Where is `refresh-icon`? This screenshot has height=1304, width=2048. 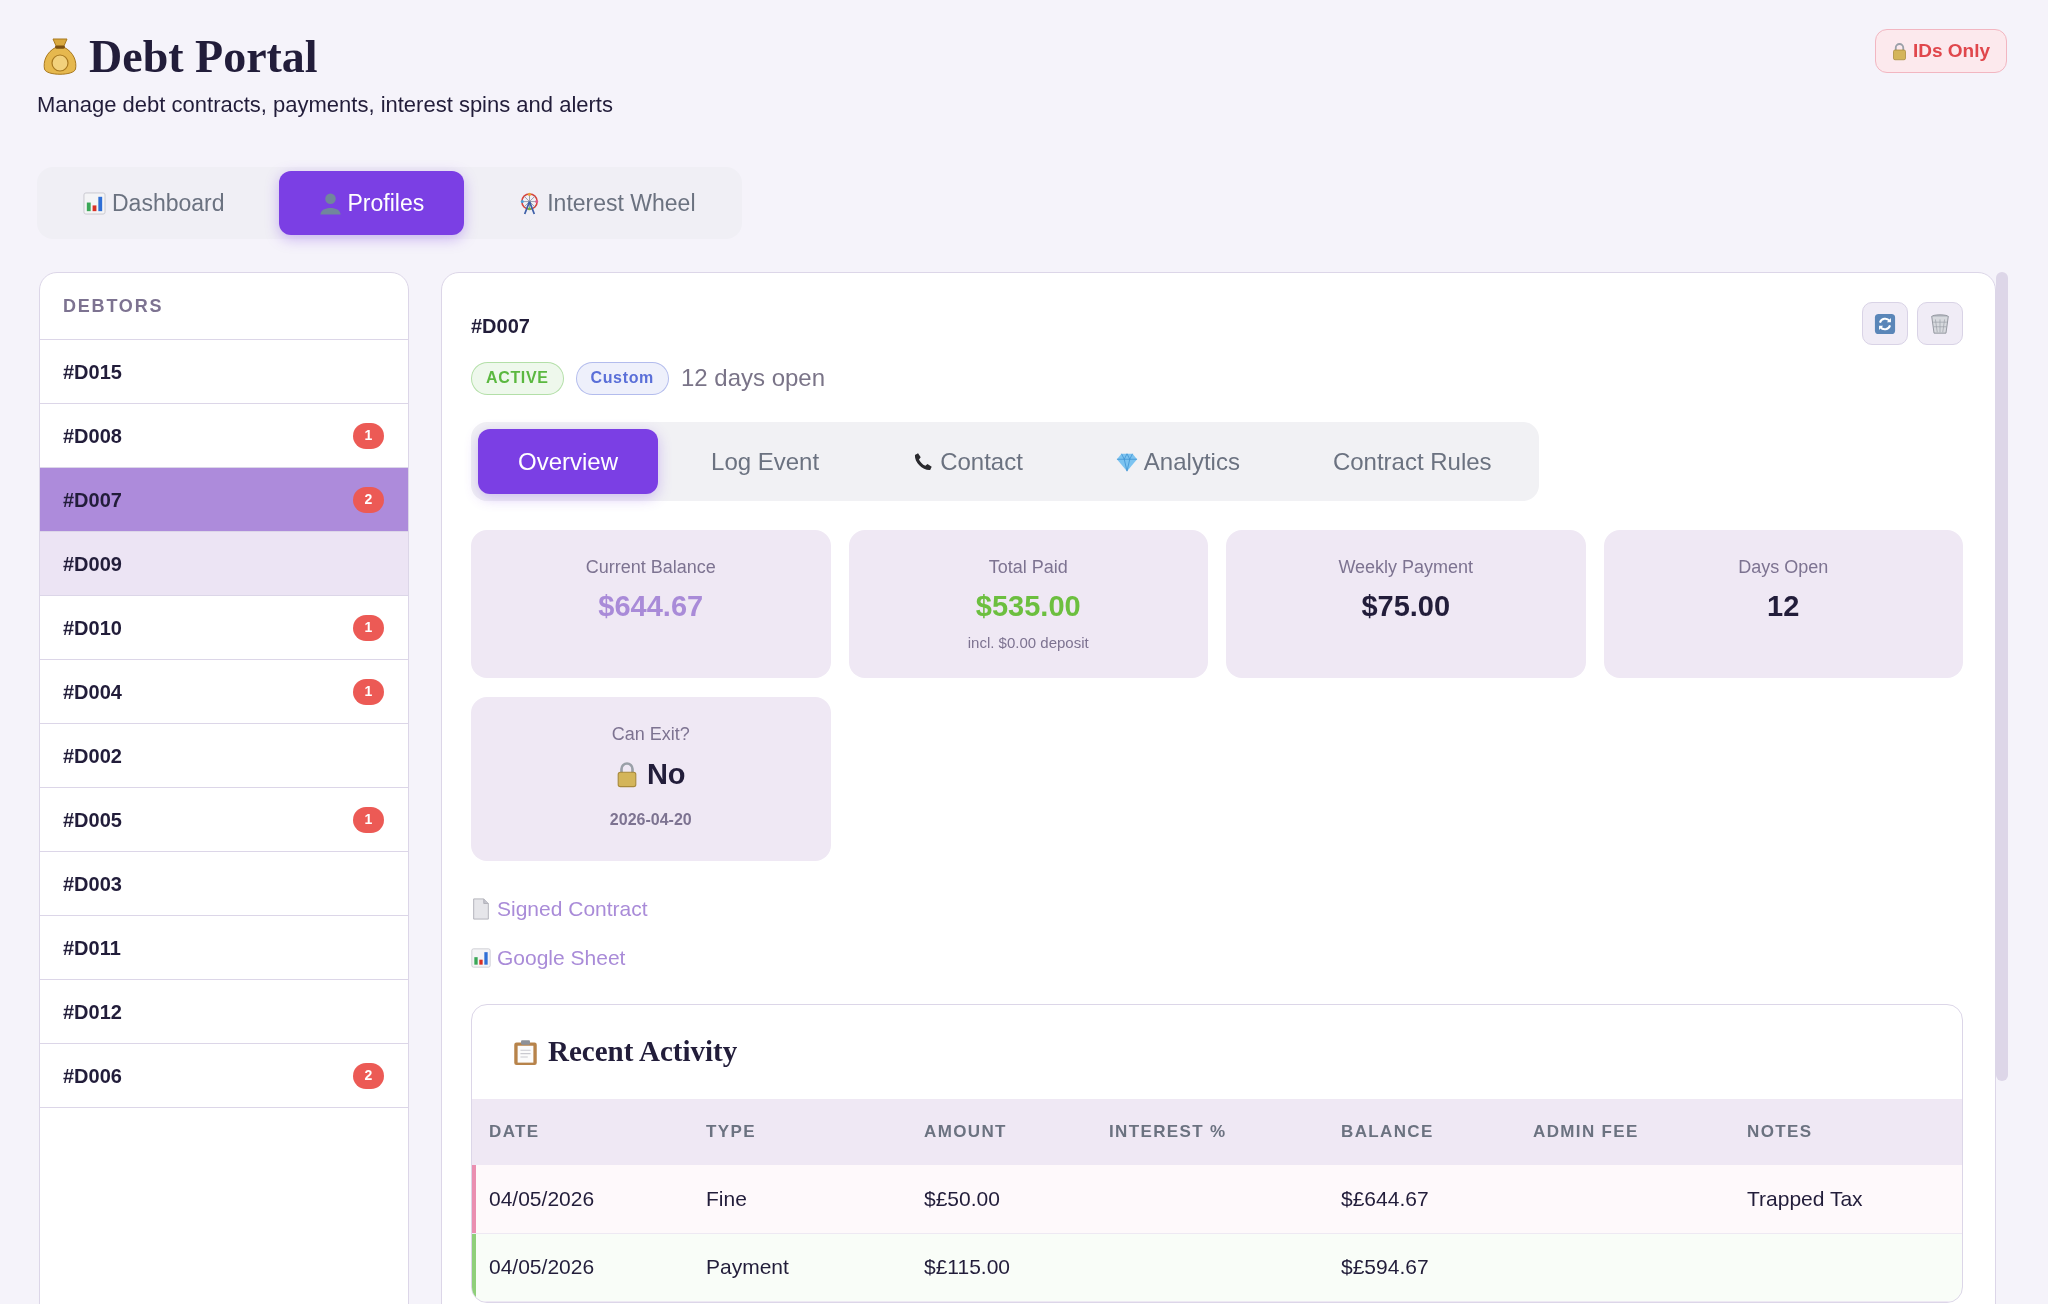
refresh-icon is located at coordinates (1885, 323).